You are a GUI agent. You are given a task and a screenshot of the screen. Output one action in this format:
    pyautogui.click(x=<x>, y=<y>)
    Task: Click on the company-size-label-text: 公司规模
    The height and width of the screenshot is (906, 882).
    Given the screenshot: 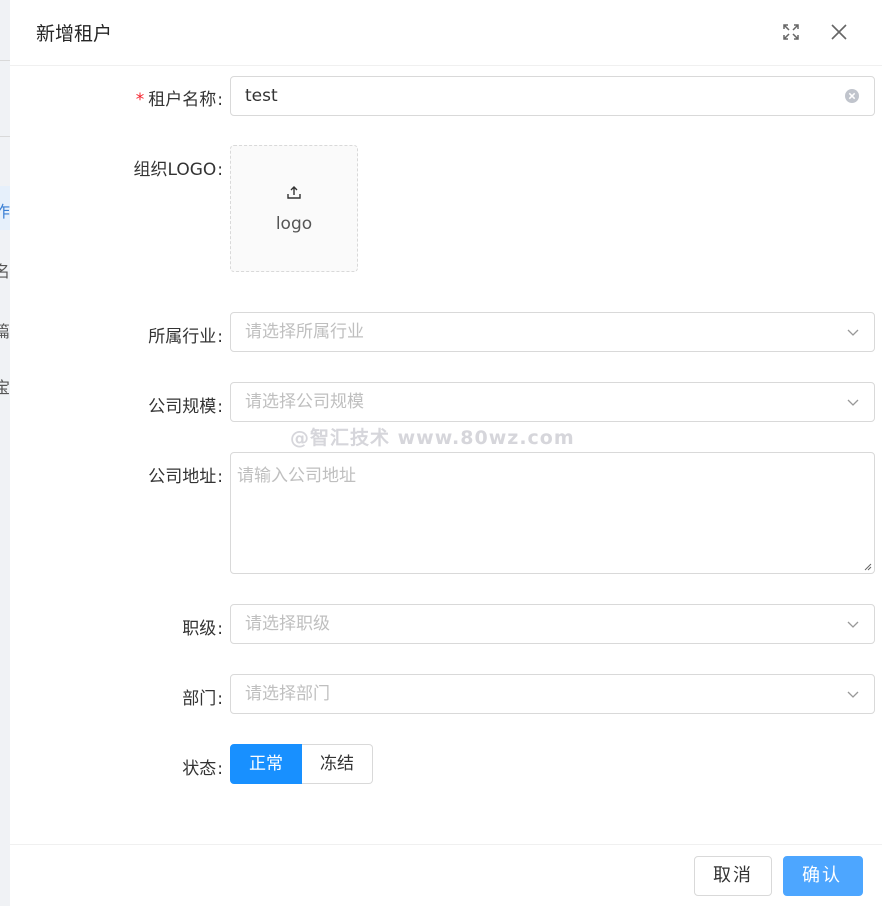 What is the action you would take?
    pyautogui.click(x=182, y=407)
    